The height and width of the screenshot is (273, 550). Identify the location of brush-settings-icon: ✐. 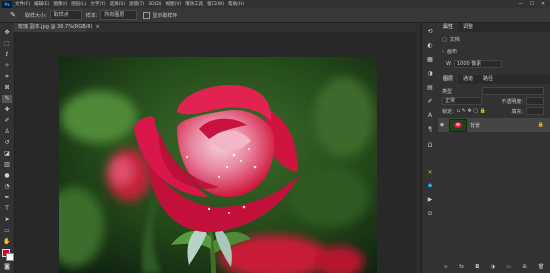
(430, 101).